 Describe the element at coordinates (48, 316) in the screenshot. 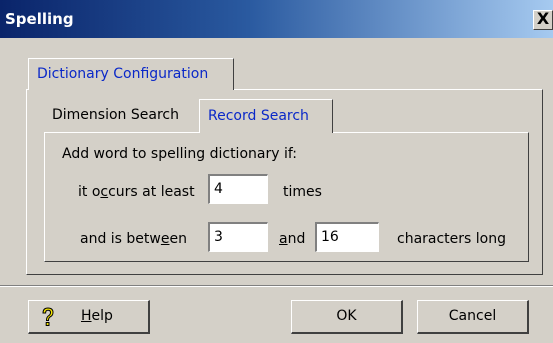

I see `question-mark-icon` at that location.